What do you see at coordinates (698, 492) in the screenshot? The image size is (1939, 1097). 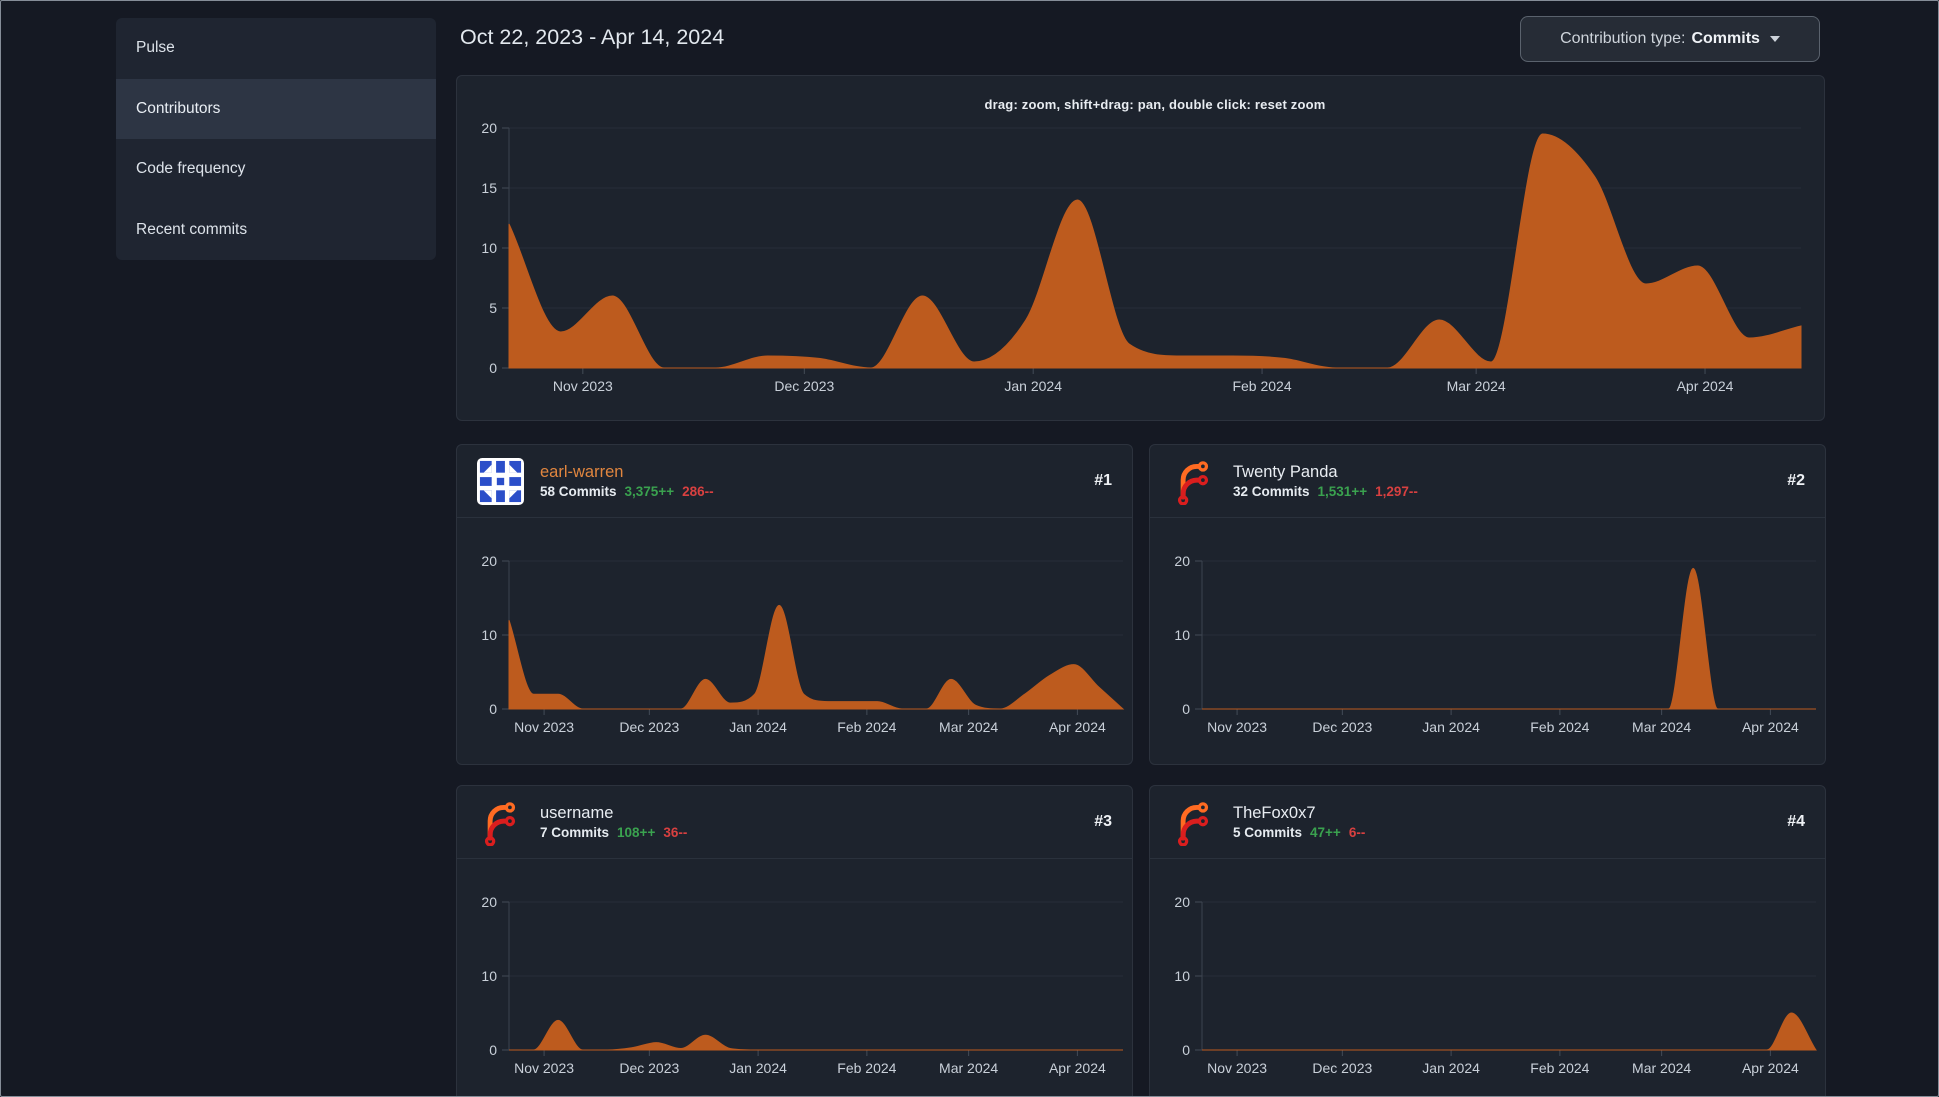 I see `deletions-count: 286--` at bounding box center [698, 492].